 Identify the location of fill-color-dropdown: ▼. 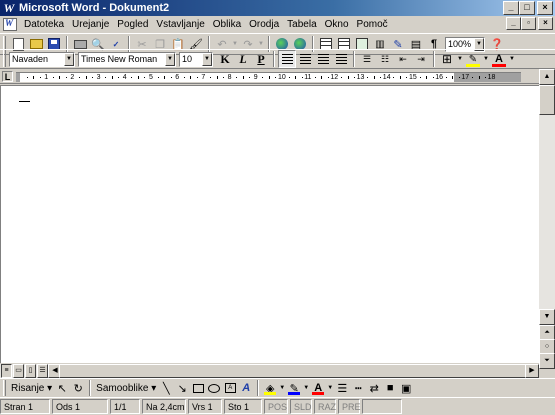
(282, 388).